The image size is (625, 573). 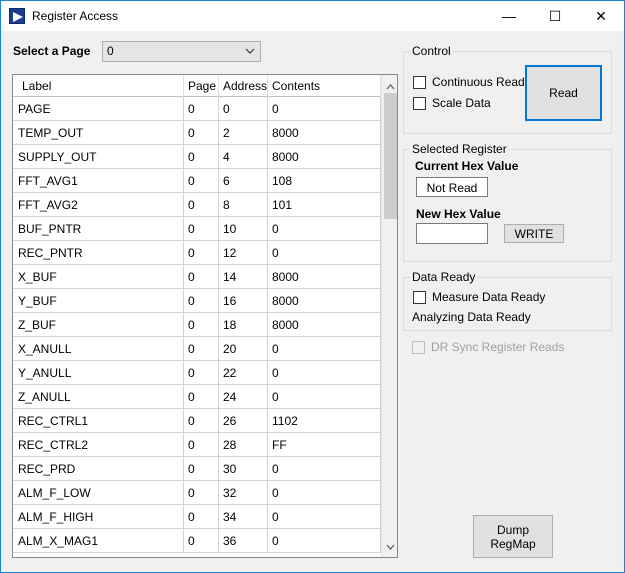 What do you see at coordinates (243, 541) in the screenshot?
I see `cell-address: 36` at bounding box center [243, 541].